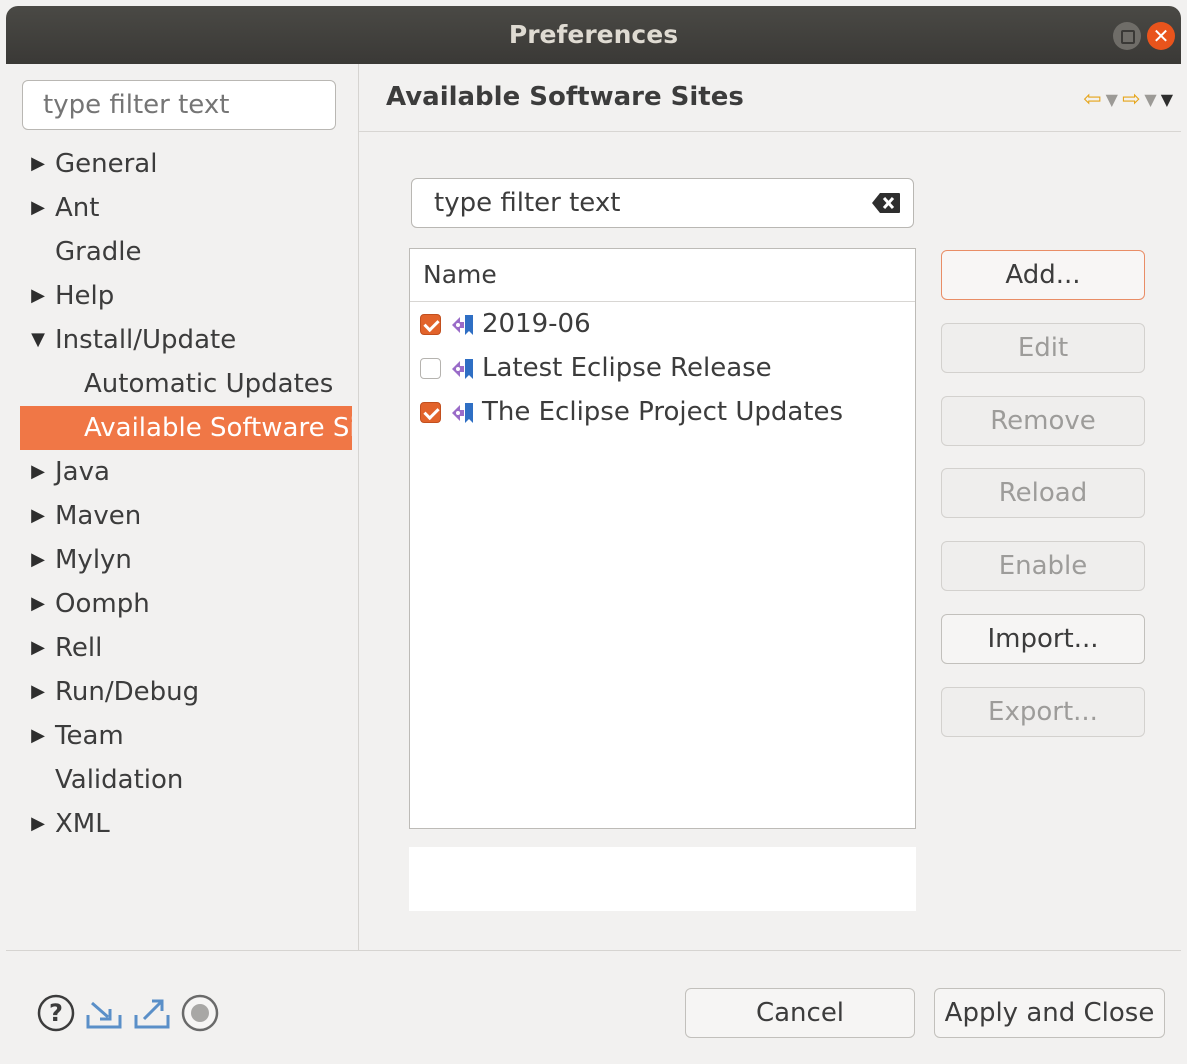 The image size is (1187, 1064). What do you see at coordinates (38, 340) in the screenshot?
I see `collapse-arrow-icon: ▼` at bounding box center [38, 340].